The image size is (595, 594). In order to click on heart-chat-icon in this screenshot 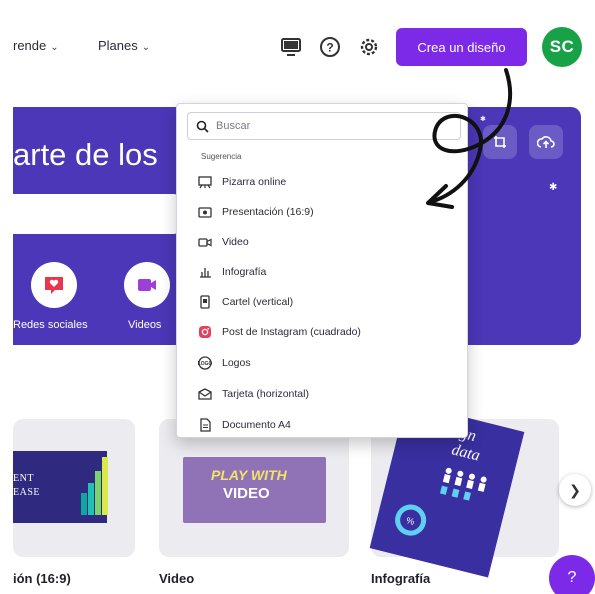, I will do `click(54, 285)`.